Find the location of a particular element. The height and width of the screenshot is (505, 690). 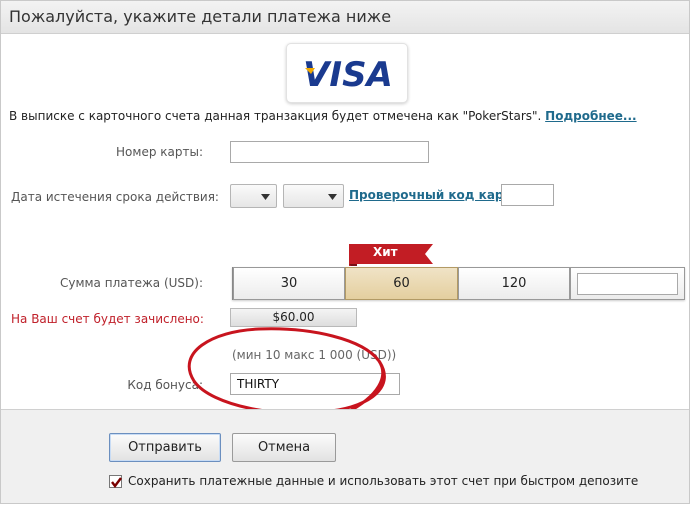

cancel-button: Отмена is located at coordinates (284, 447).